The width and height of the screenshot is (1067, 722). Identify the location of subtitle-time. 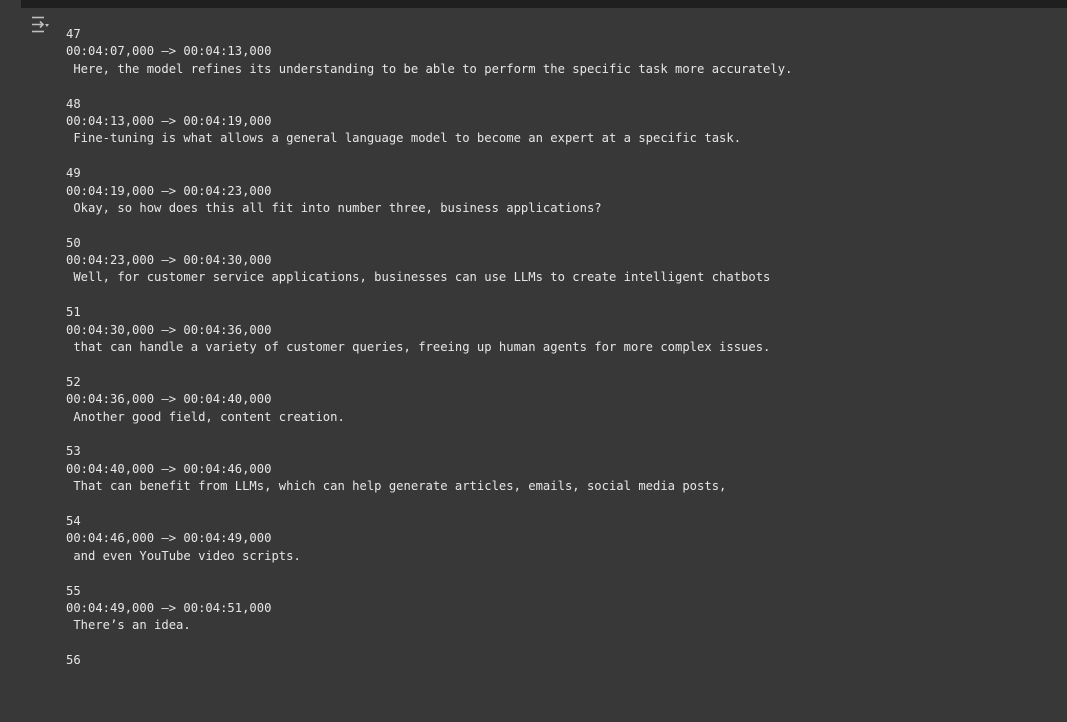
(429, 677).